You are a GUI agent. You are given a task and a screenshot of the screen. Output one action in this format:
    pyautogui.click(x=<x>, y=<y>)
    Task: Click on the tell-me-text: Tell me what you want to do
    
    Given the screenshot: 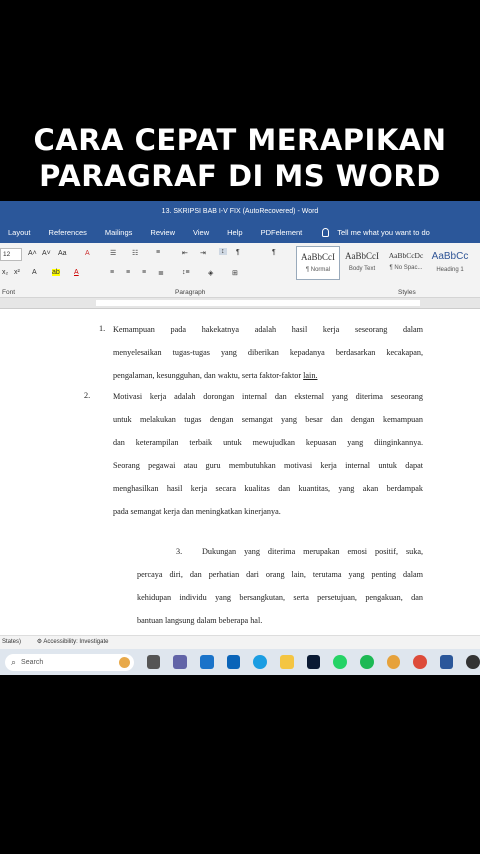 What is the action you would take?
    pyautogui.click(x=383, y=232)
    